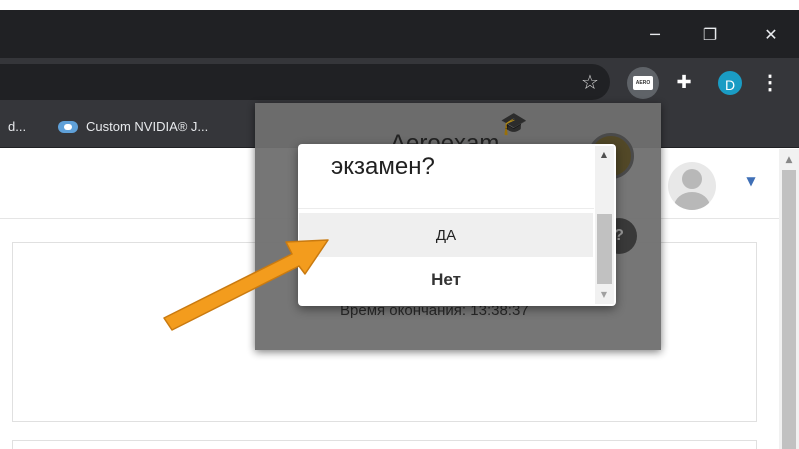 The width and height of the screenshot is (799, 449). I want to click on nvidia-favicon-icon, so click(68, 126).